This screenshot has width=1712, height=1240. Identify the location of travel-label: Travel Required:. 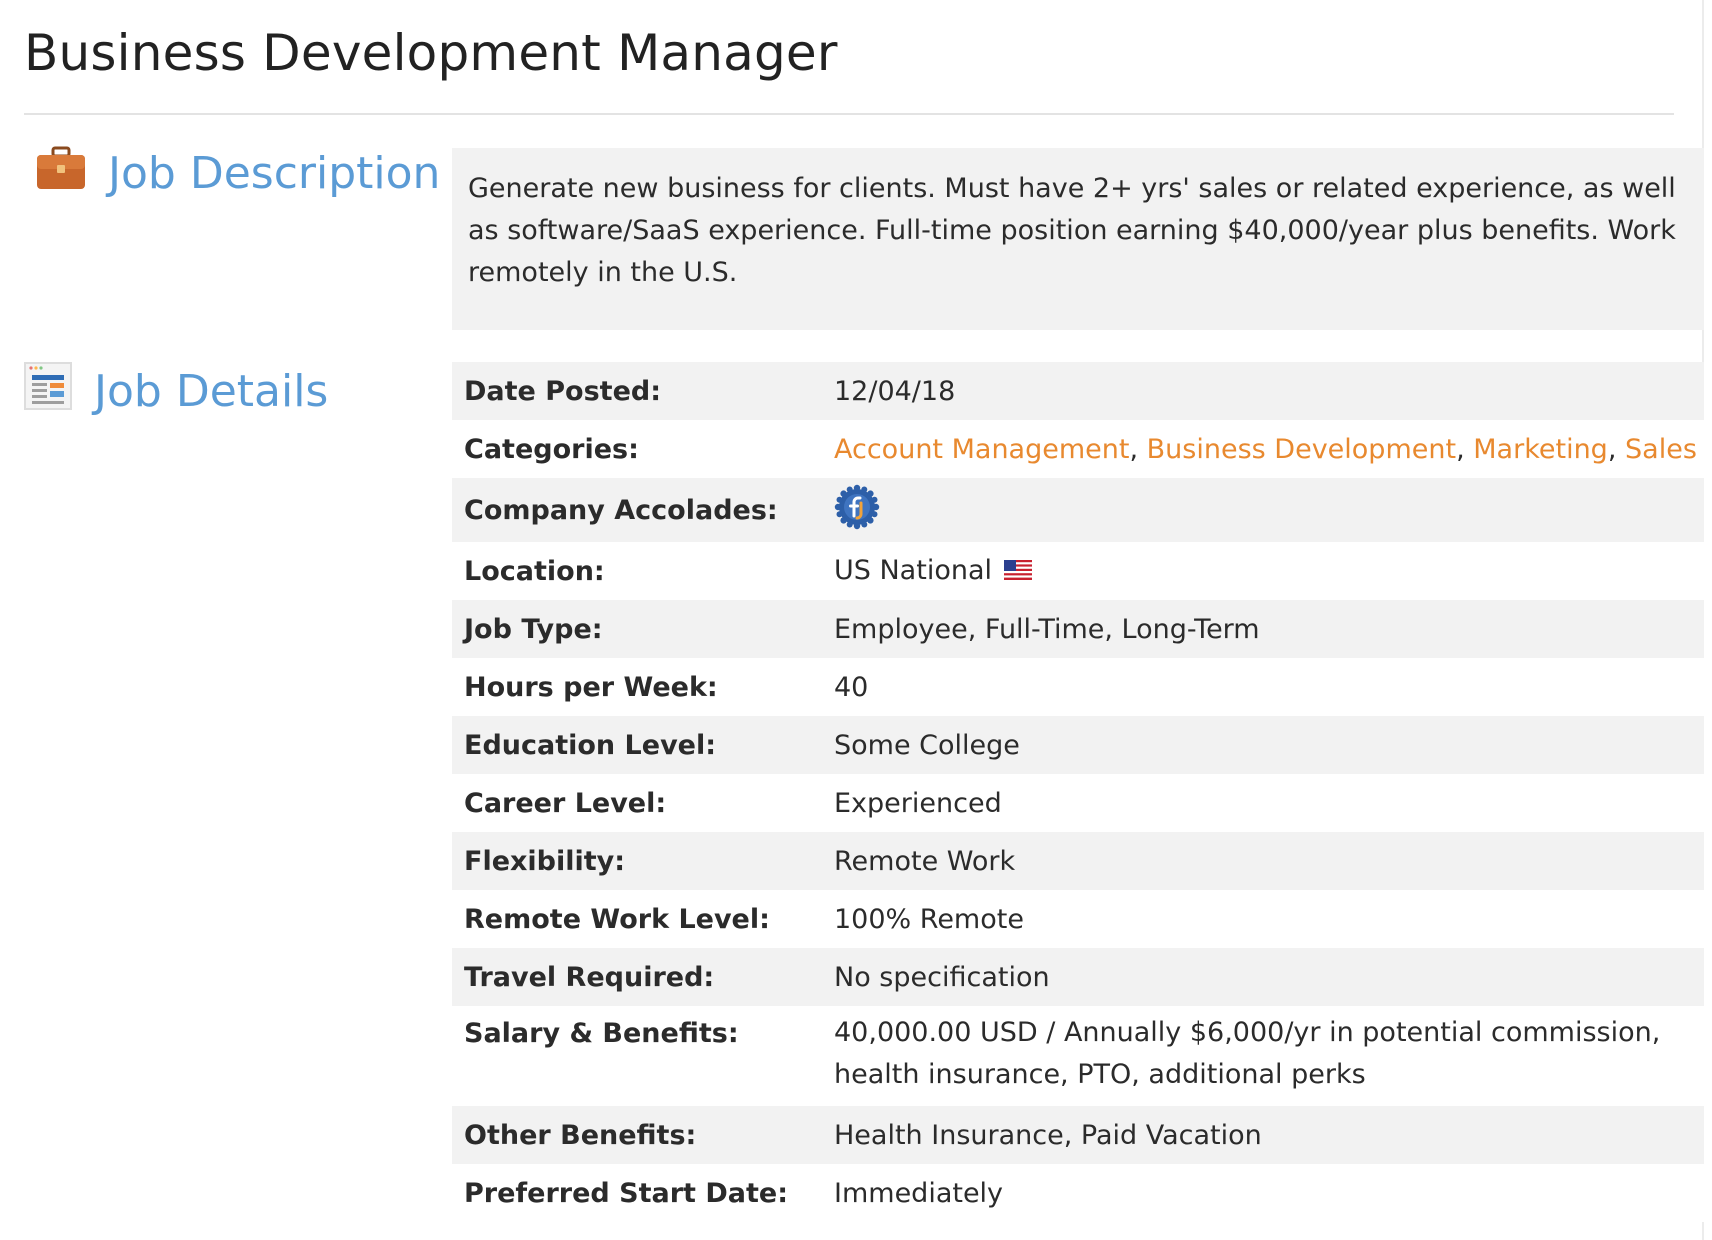
(589, 977).